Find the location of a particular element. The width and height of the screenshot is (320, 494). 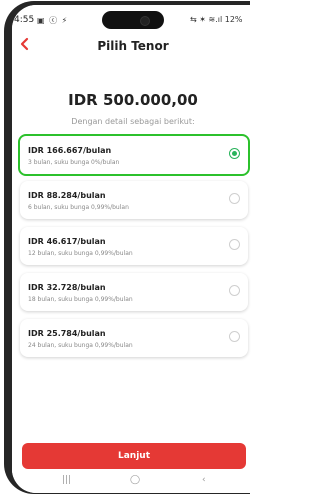

radio-selected-icon is located at coordinates (234, 153).